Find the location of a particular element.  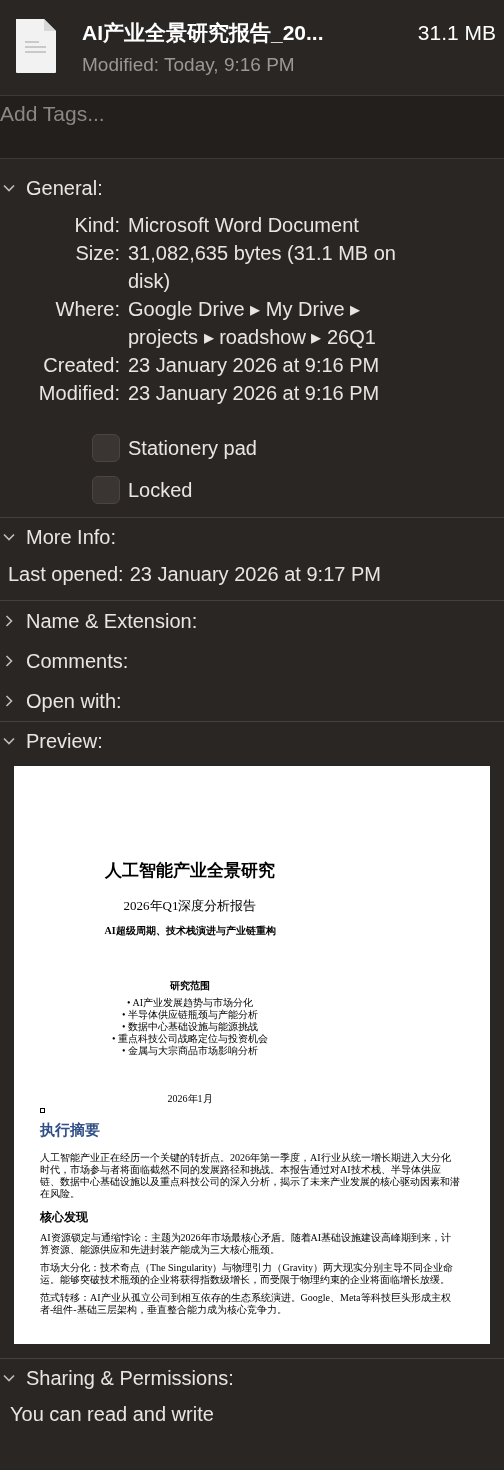

finding-paragraph: 市场大分化：技术奇点（The Singularity）与物理引力（Gravity）两大现实分别主导不同企业命运。能够突破技术瓶颈的企业将获得指数级增长，而受限于物理约束的企业将面临增长放缓。 is located at coordinates (247, 1273).